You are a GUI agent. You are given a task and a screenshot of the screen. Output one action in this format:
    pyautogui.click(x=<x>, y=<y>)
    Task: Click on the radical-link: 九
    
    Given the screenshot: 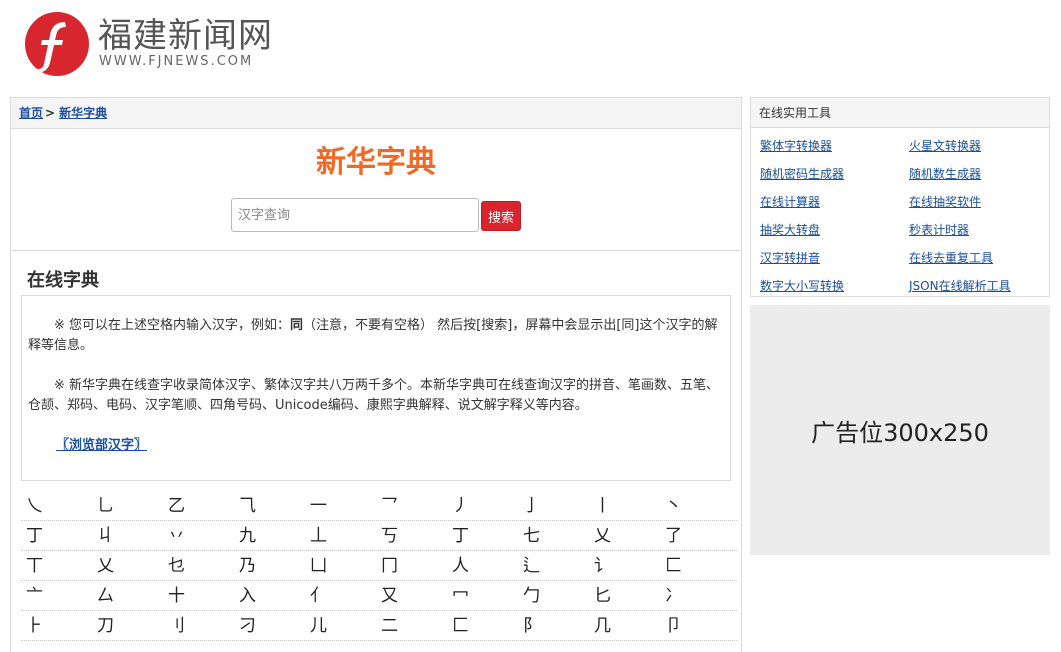 What is the action you would take?
    pyautogui.click(x=269, y=535)
    